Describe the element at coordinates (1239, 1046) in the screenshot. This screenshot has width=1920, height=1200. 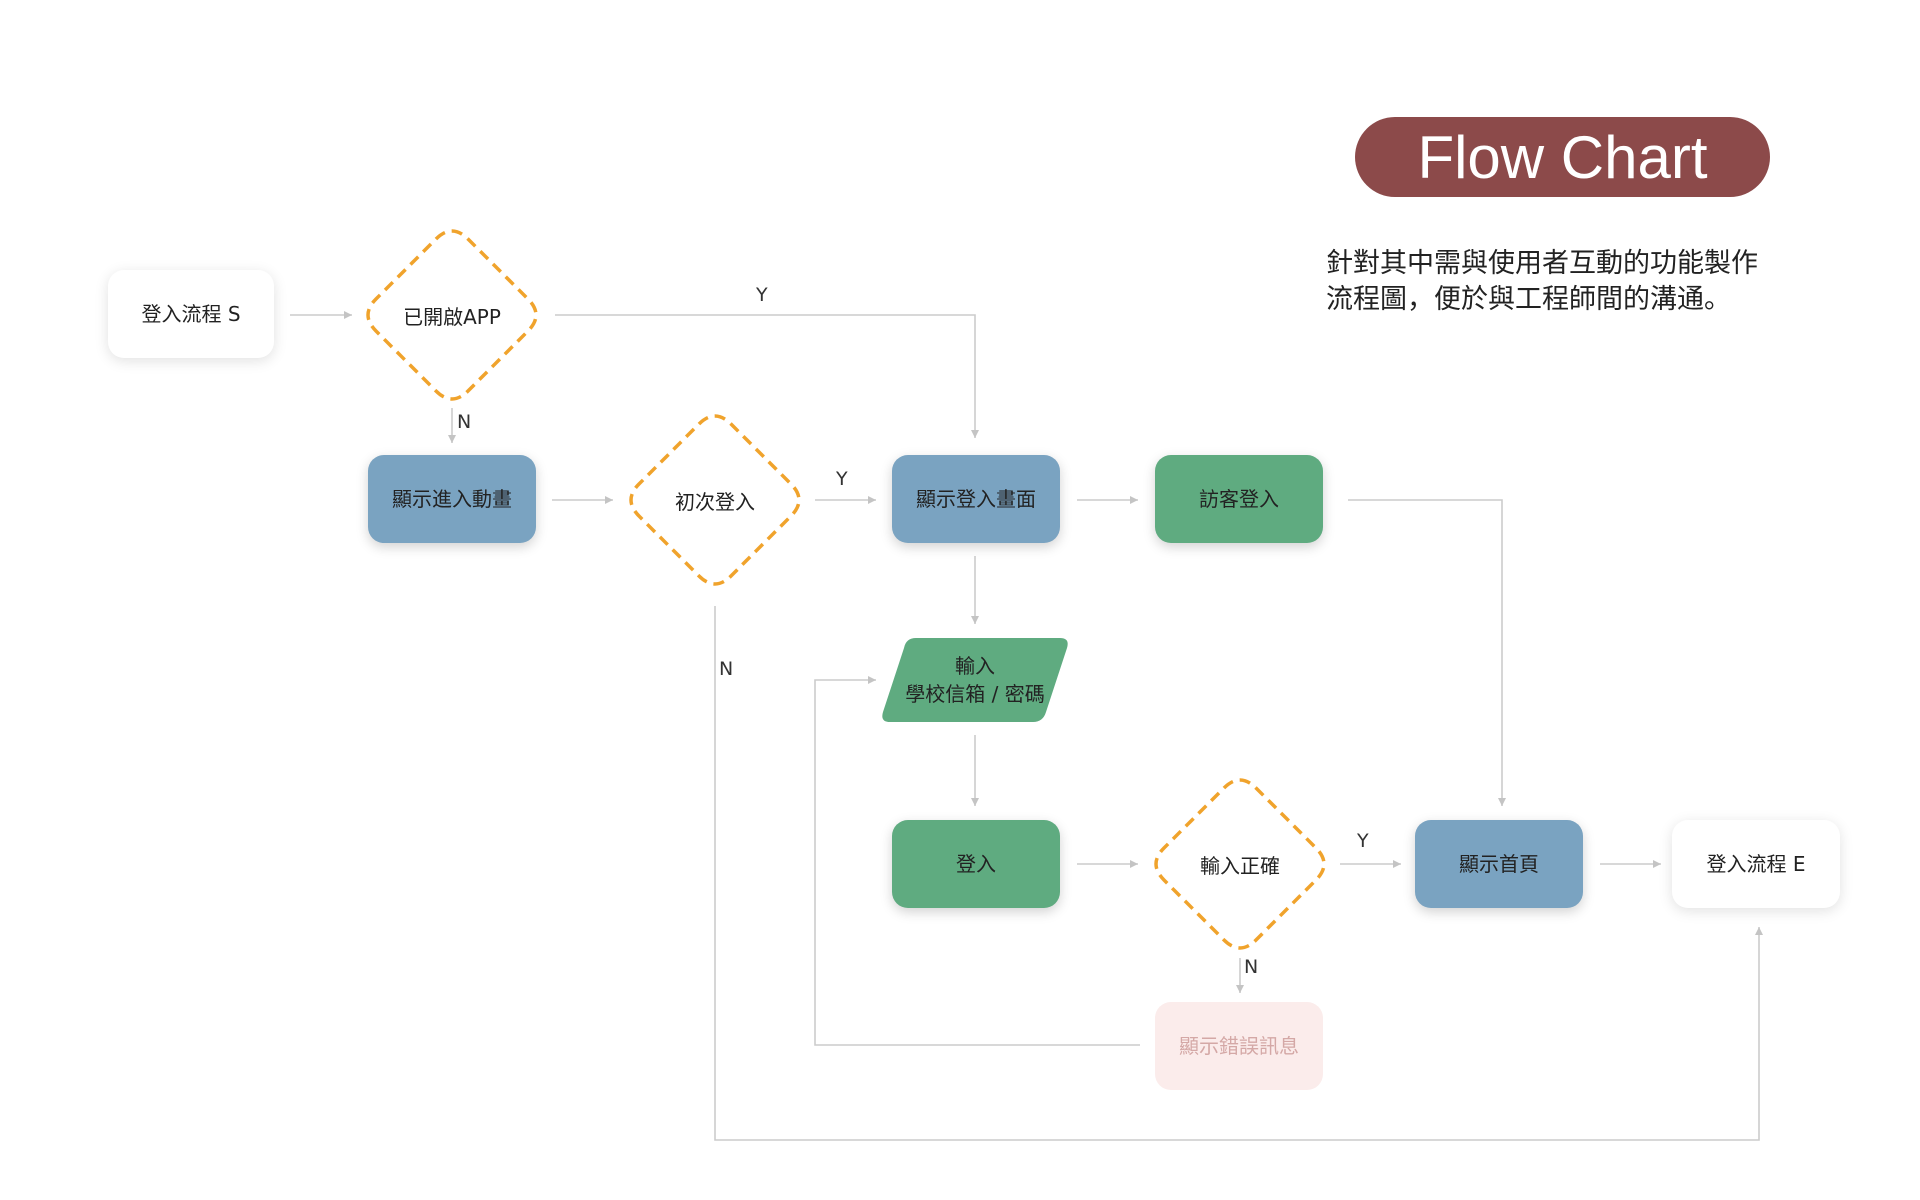
I see `show-error-message-node: 顯示錯誤訊息` at that location.